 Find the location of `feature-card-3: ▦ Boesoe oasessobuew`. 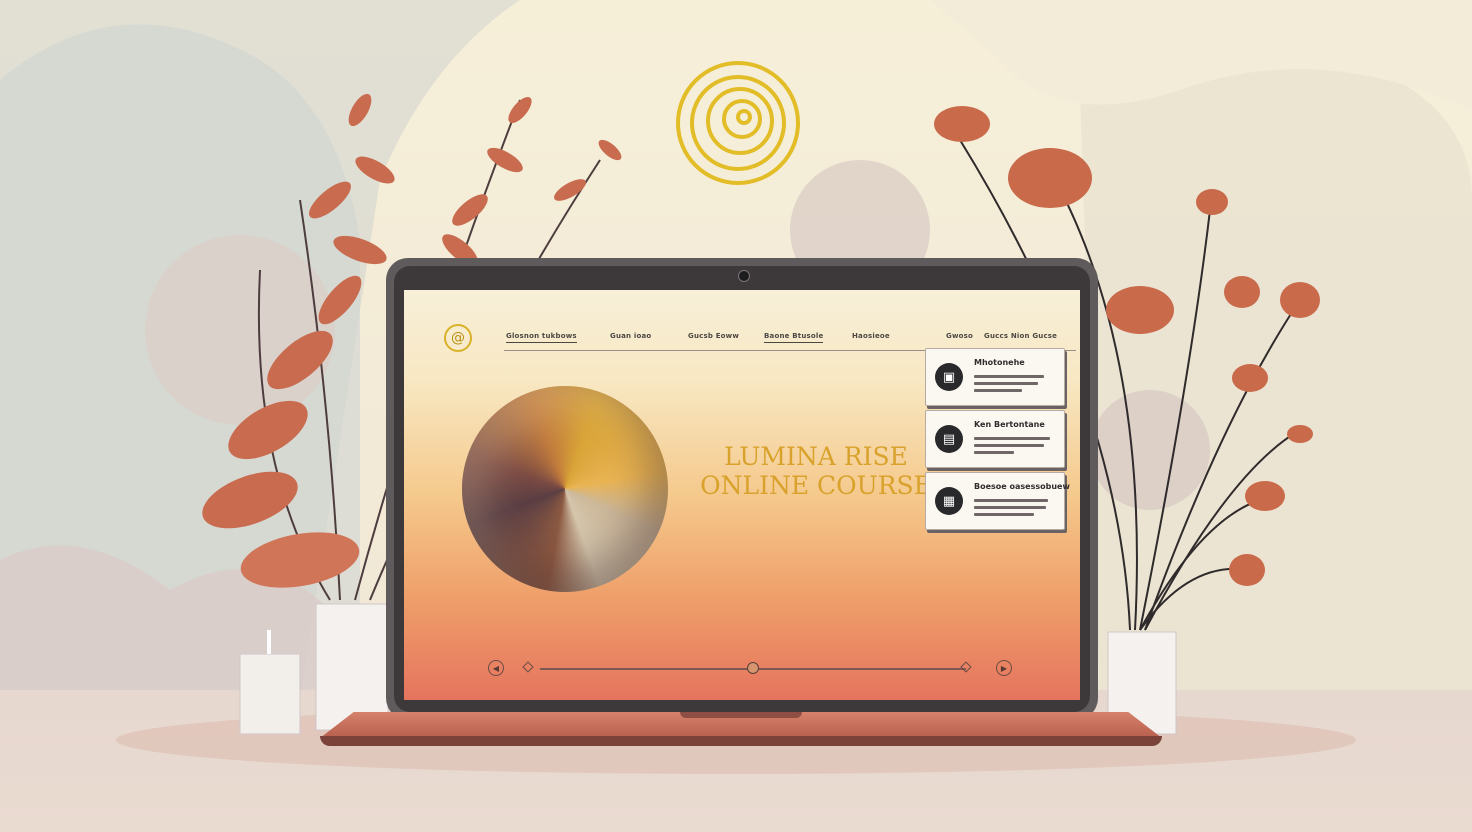

feature-card-3: ▦ Boesoe oasessobuew is located at coordinates (997, 501).